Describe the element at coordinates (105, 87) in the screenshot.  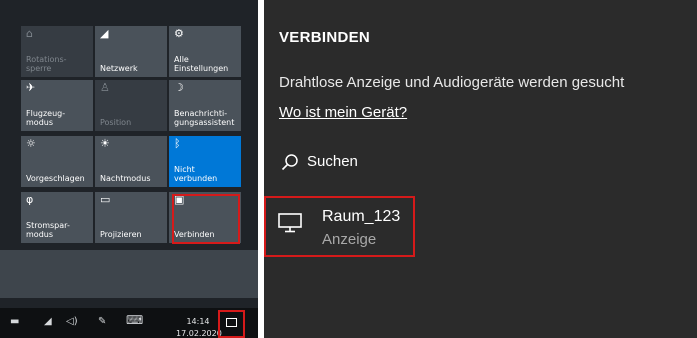
I see `location-icon: ♙` at that location.